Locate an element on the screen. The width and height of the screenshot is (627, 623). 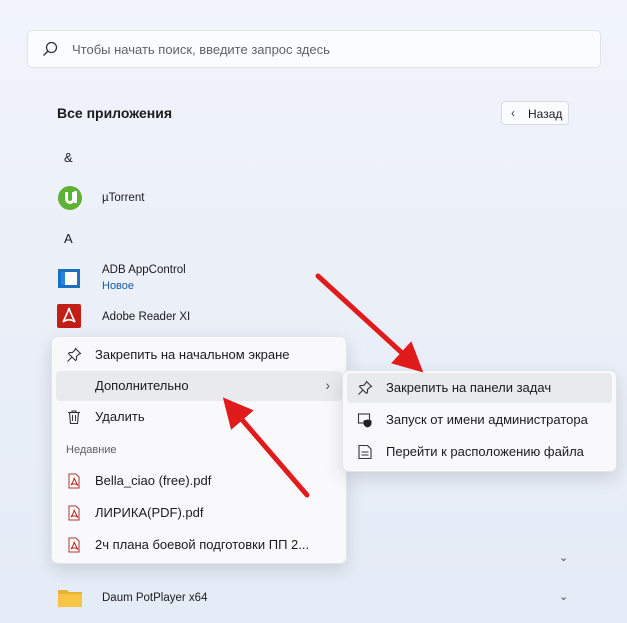
search-box: Чтобы начать поиск, введите запрос здесь is located at coordinates (314, 49).